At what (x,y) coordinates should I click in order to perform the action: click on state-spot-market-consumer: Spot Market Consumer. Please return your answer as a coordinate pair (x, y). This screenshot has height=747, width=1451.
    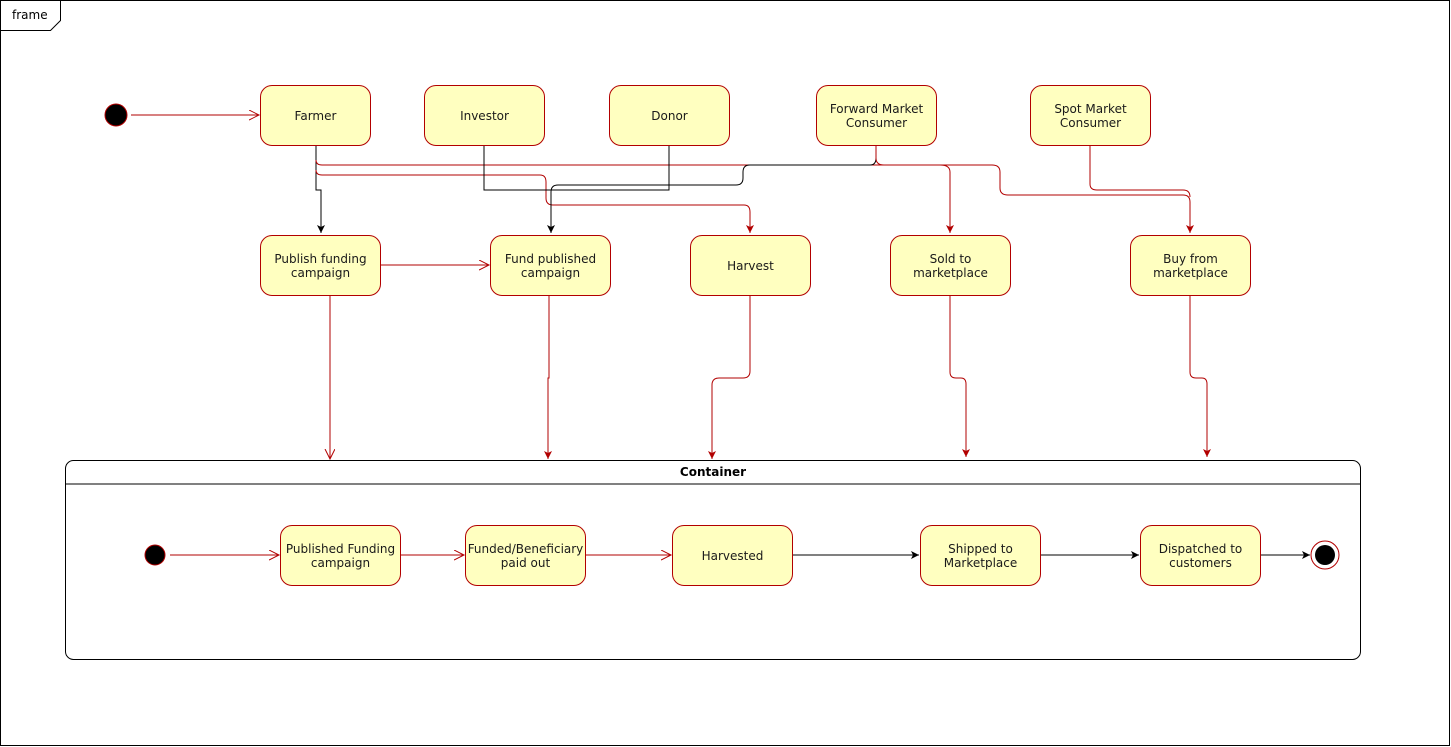
    Looking at the image, I should click on (1090, 115).